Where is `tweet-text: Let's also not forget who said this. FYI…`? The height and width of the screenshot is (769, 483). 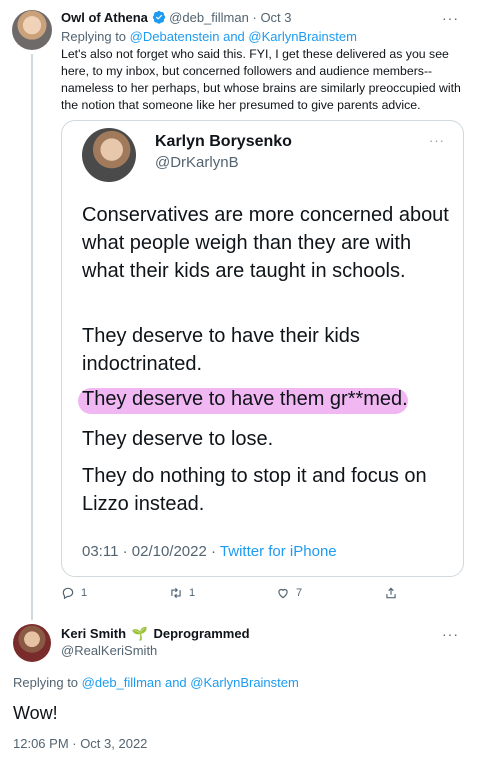
tweet-text: Let's also not forget who said this. FYI… is located at coordinates (261, 79).